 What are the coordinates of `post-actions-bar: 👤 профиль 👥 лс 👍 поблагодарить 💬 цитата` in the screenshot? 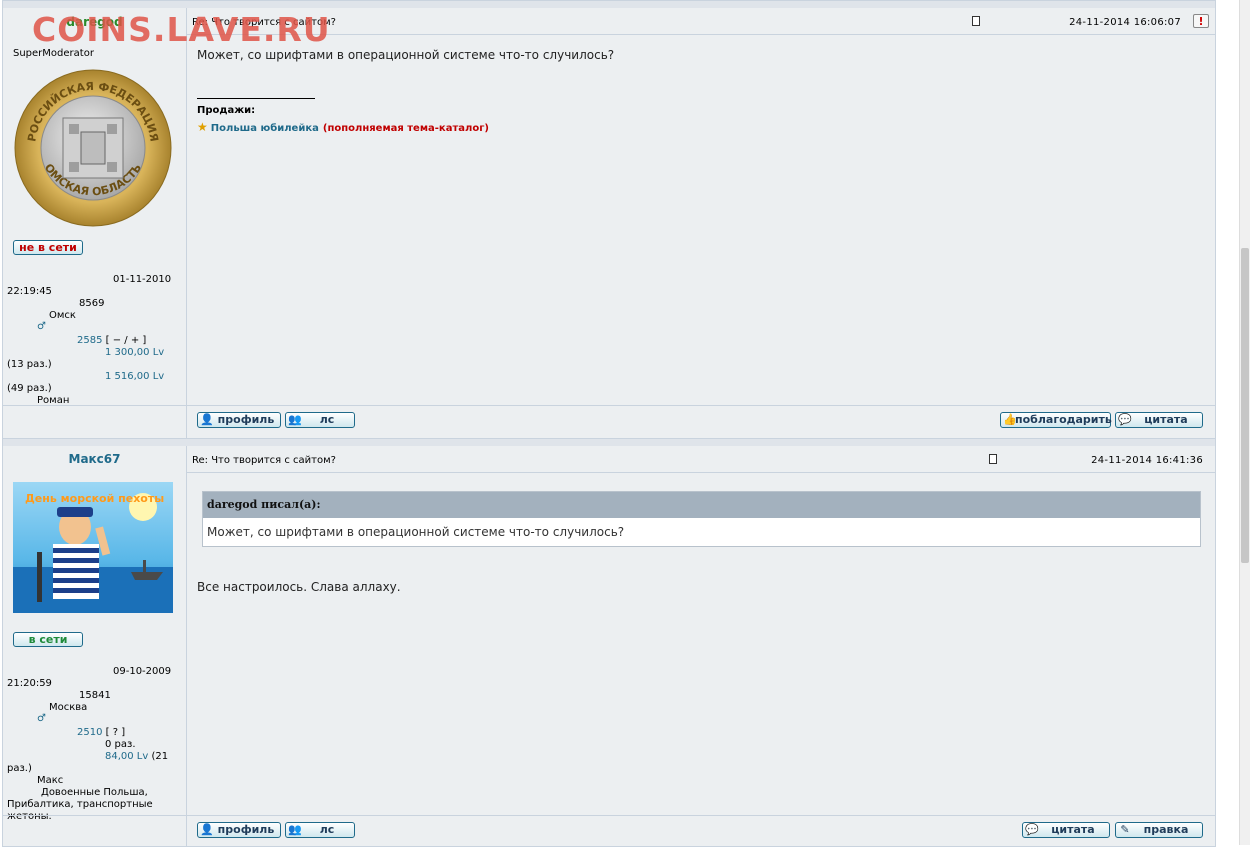 It's located at (609, 418).